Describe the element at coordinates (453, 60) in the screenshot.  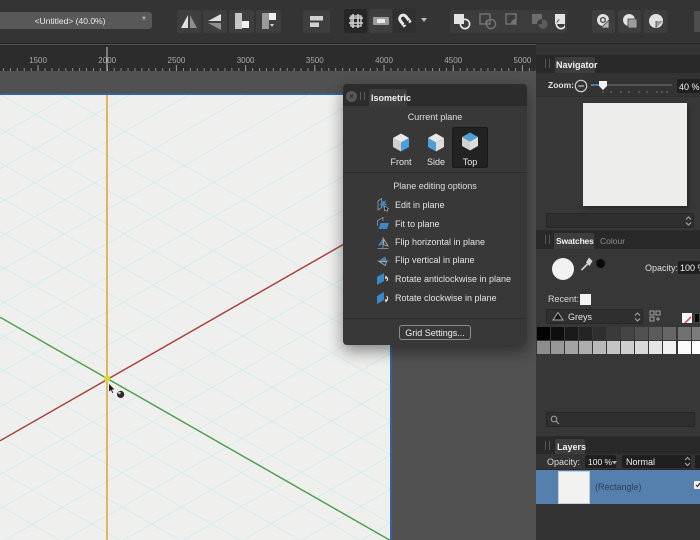
I see `svg-text: 4500` at that location.